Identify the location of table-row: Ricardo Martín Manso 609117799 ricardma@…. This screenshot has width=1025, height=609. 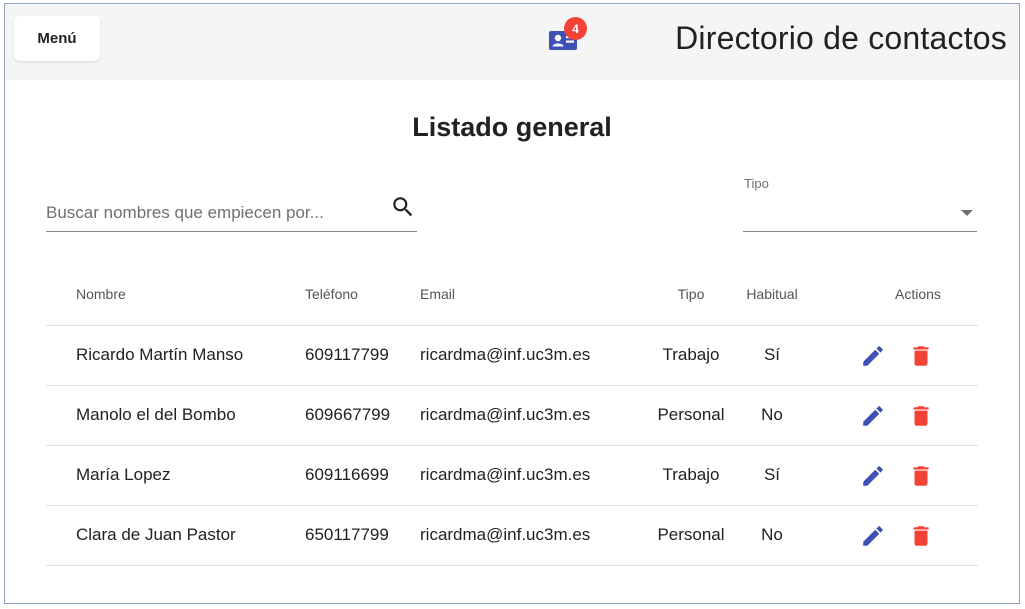
(512, 356).